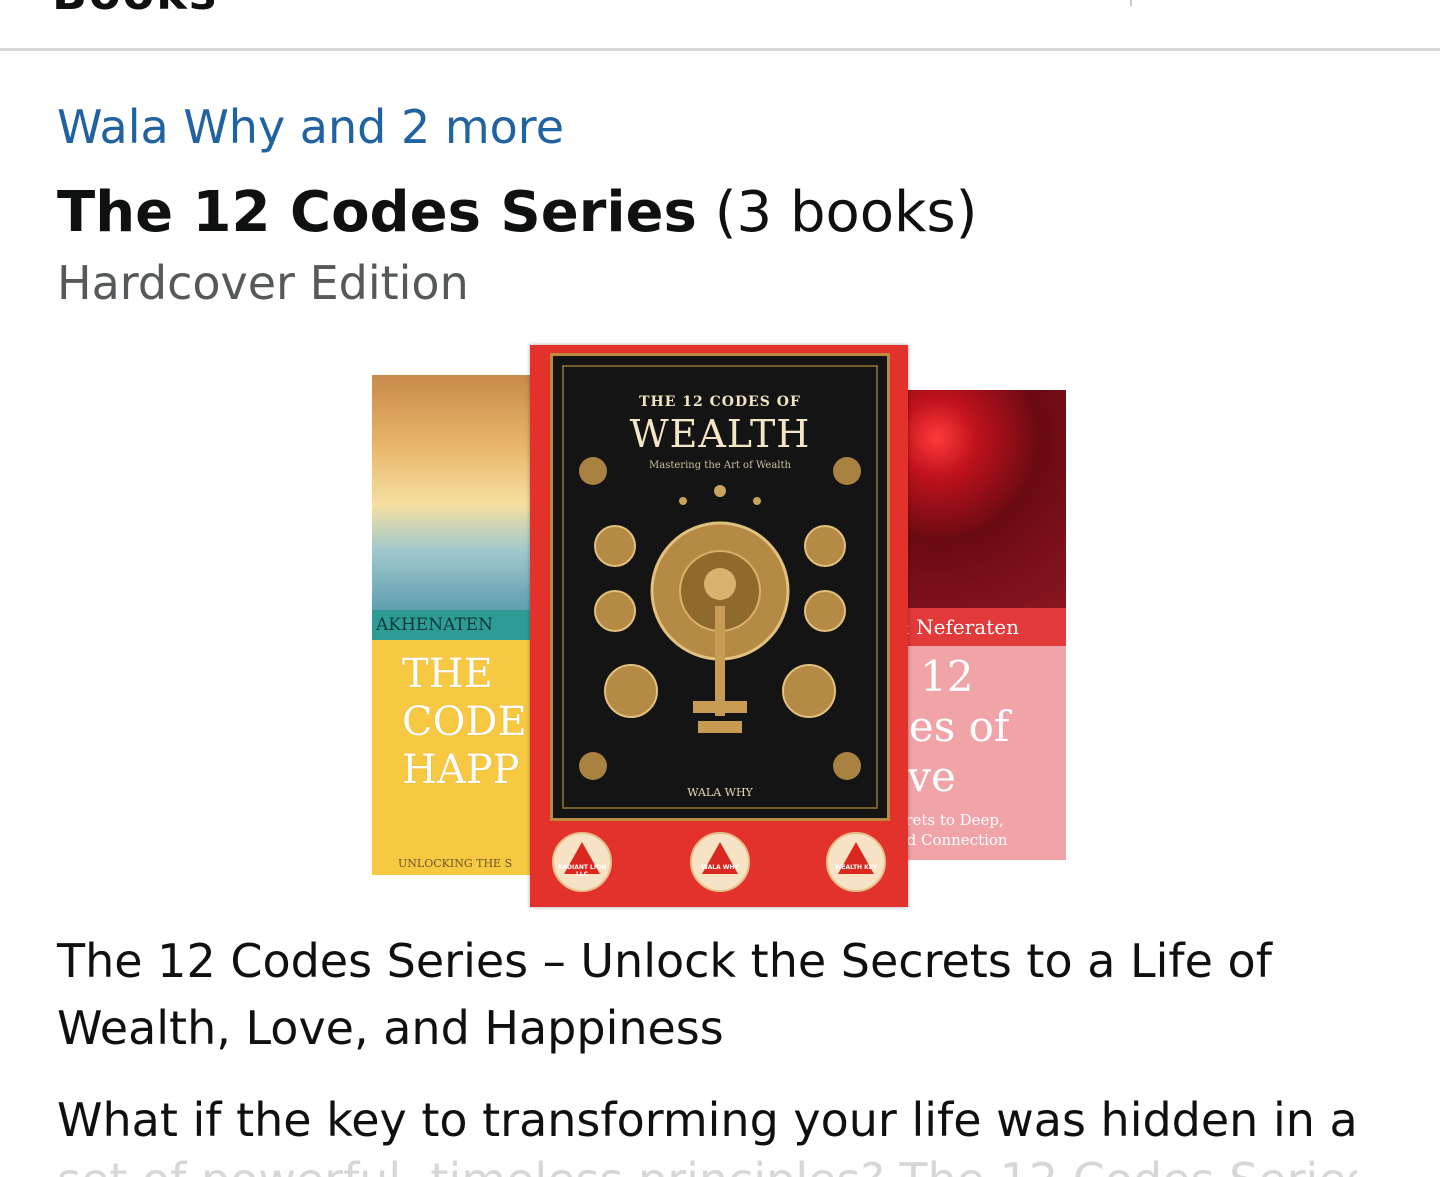 The width and height of the screenshot is (1440, 1177). I want to click on cover-happiness-subtitle: UNLOCKING THE S JOY AND IN, so click(455, 866).